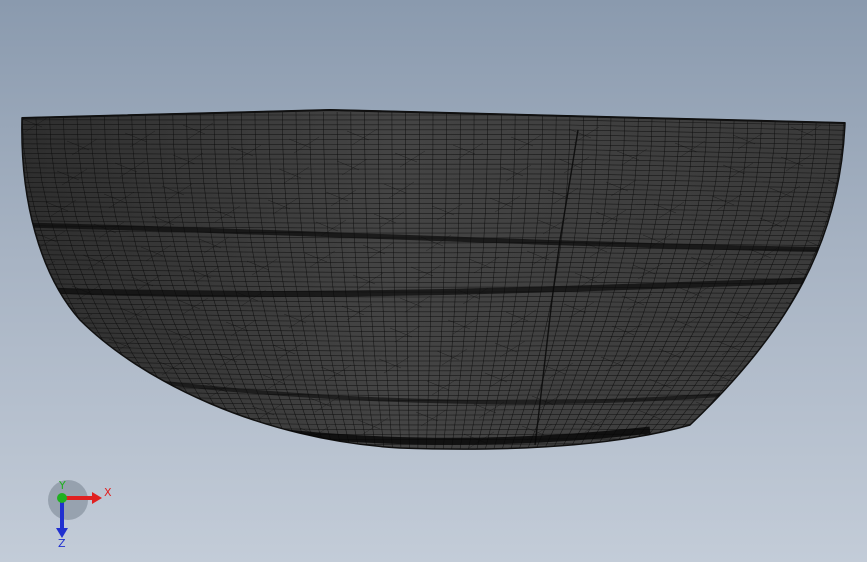 The image size is (867, 562). Describe the element at coordinates (108, 492) in the screenshot. I see `x-axis-label: X` at that location.